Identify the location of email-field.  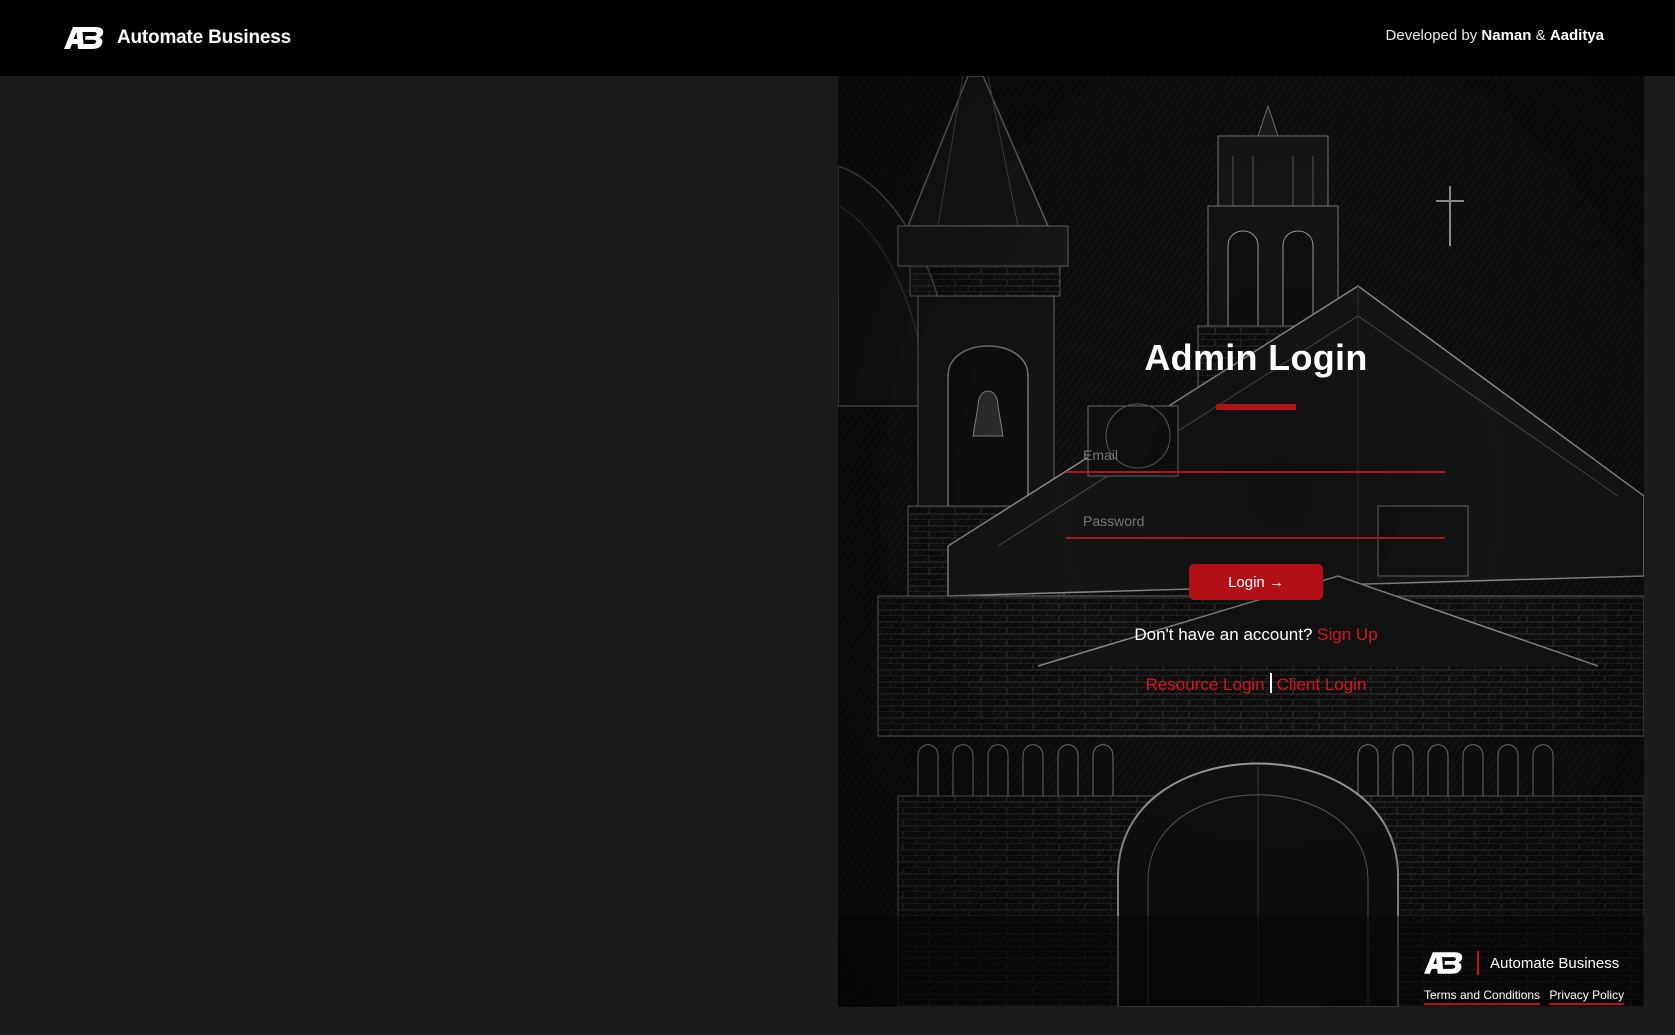
(1255, 456).